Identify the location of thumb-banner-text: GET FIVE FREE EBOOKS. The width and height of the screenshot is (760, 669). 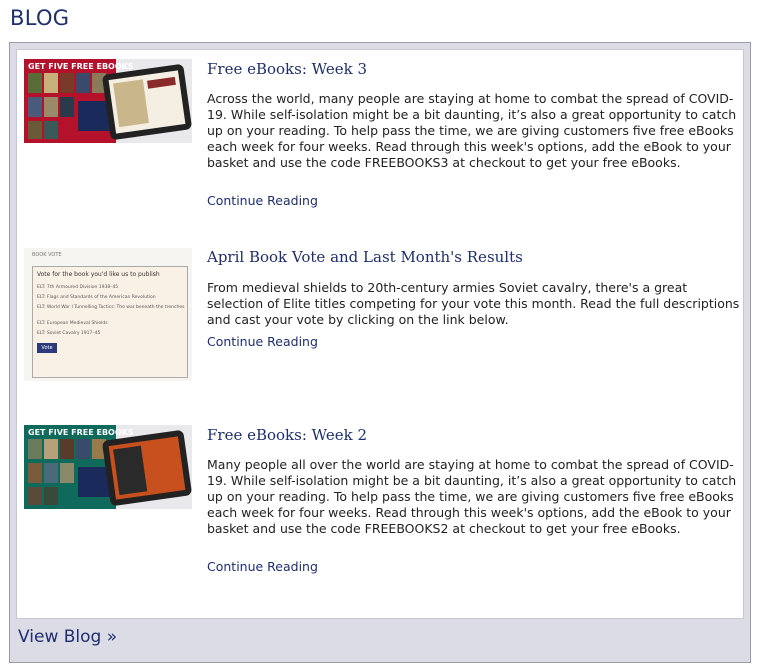
(81, 432).